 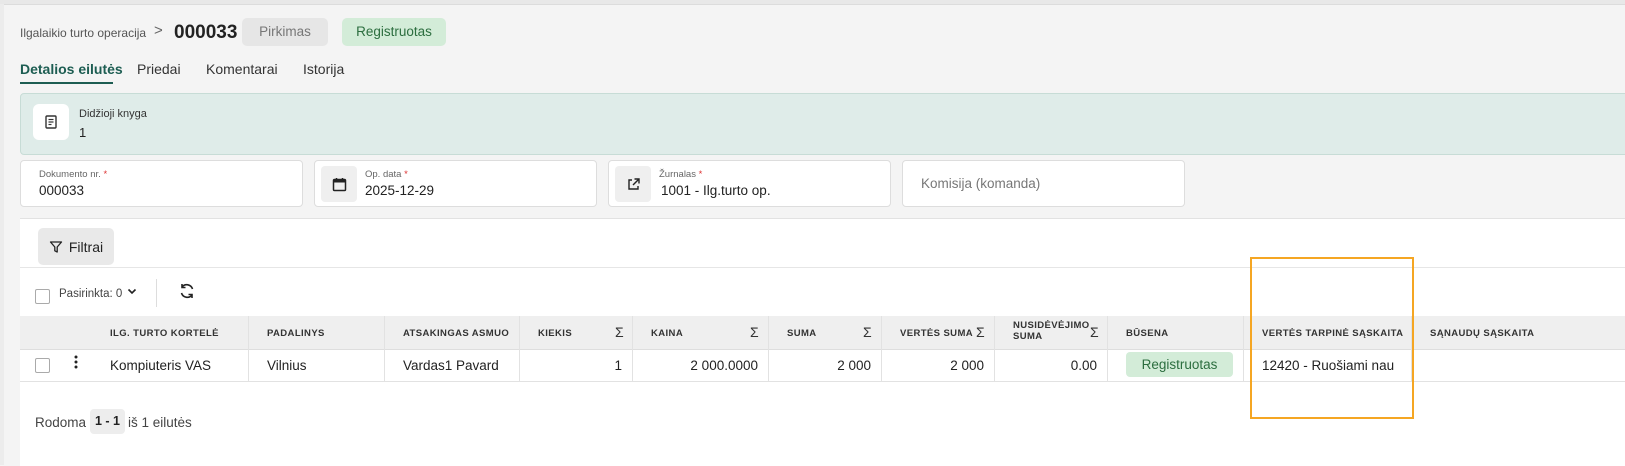 What do you see at coordinates (73, 174) in the screenshot?
I see `doc-number-label: Dokumento nr. *` at bounding box center [73, 174].